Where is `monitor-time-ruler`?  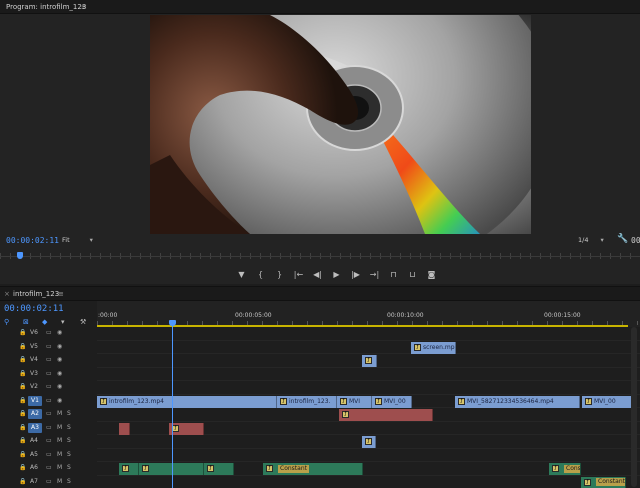 monitor-time-ruler is located at coordinates (320, 255).